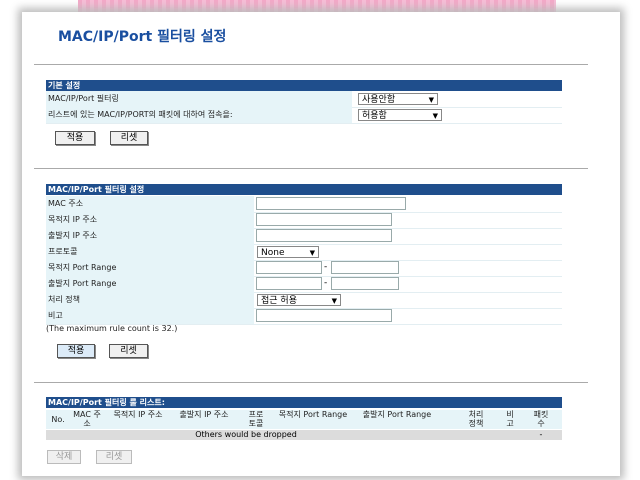  I want to click on mac-row: MAC 주소, so click(304, 204).